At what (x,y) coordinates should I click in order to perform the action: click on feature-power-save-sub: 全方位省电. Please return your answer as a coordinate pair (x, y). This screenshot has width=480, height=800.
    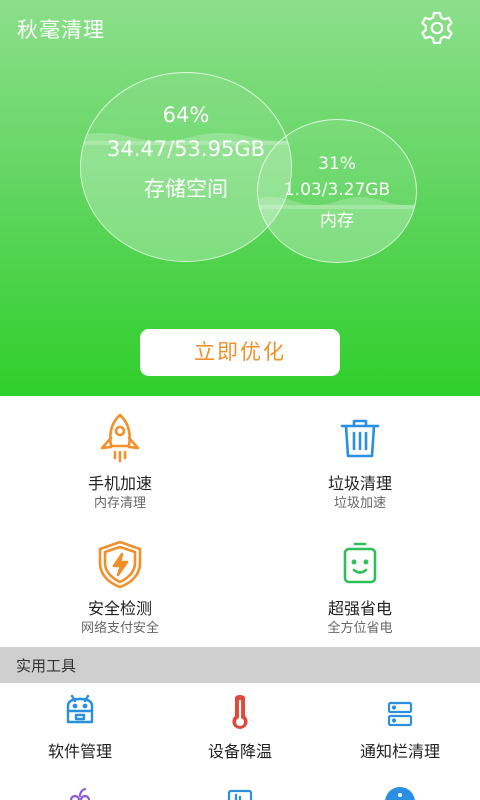
    Looking at the image, I should click on (360, 628).